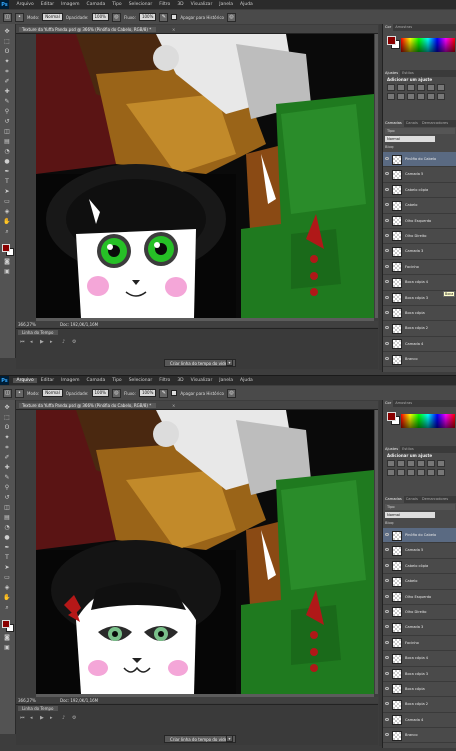  I want to click on menu-imagem: Imagem, so click(70, 4).